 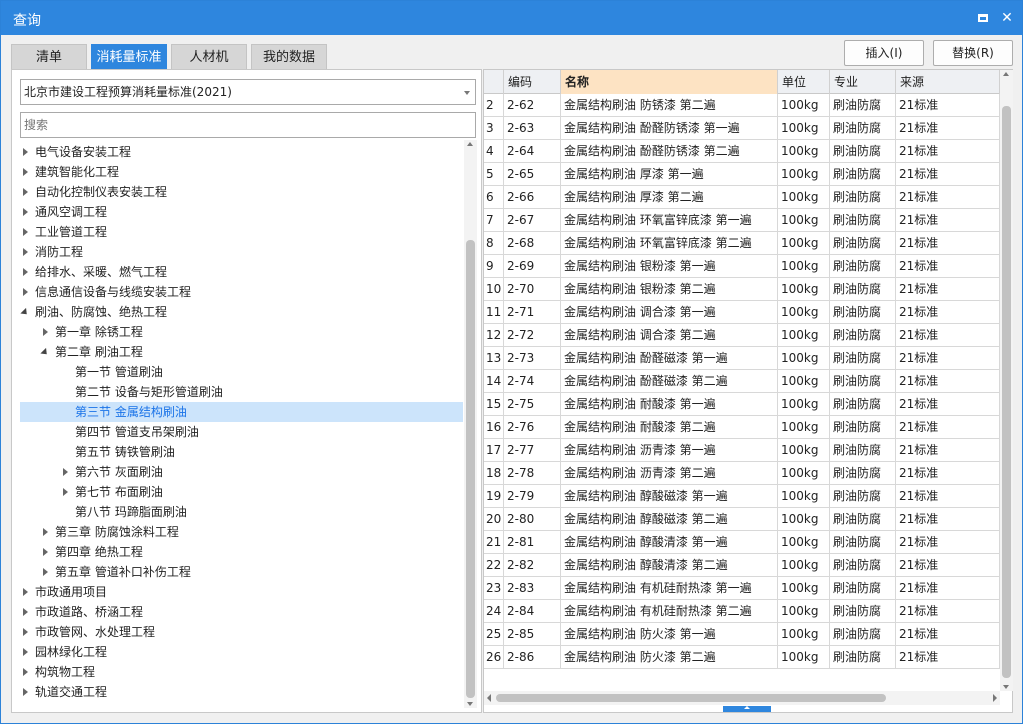 I want to click on tree-node: 刷油、防腐蚀、绝热工程, so click(x=241, y=312).